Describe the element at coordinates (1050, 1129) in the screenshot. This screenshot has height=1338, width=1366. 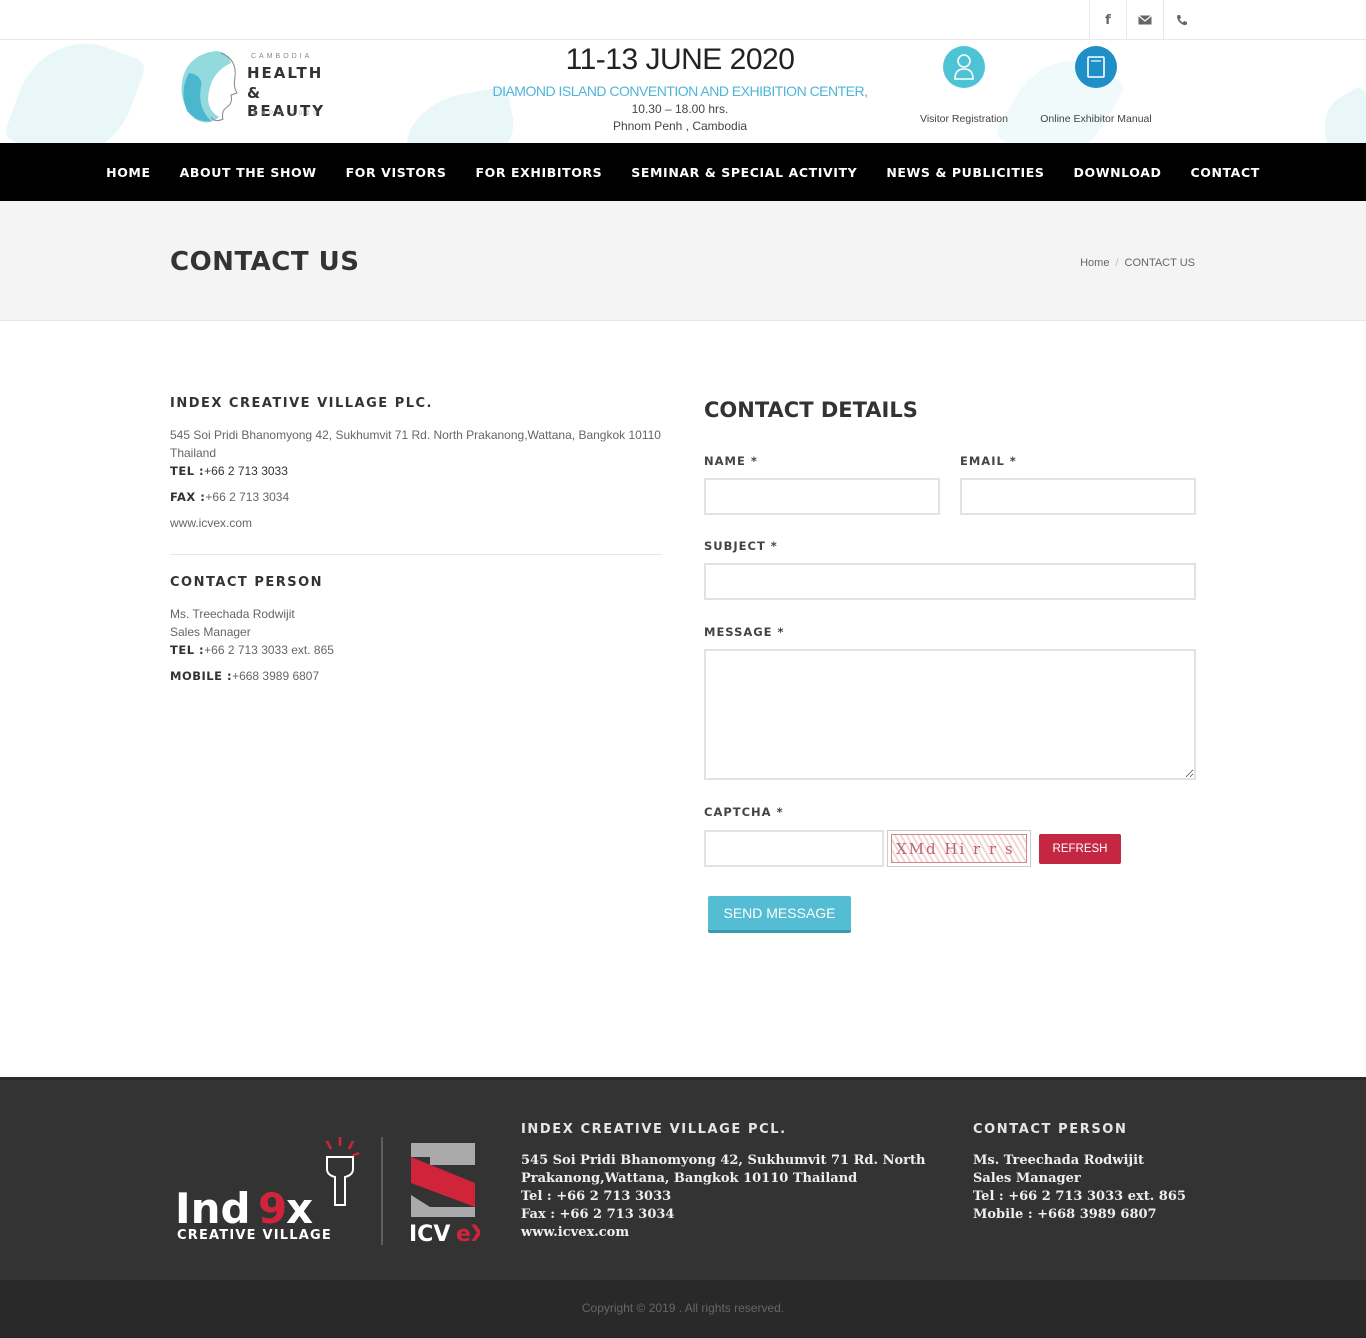
I see `footer-person-heading: CONTACT PERSON` at that location.